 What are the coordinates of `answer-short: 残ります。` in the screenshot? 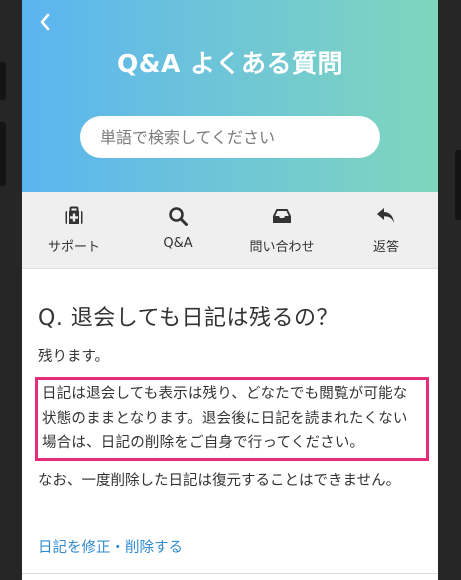 It's located at (74, 357).